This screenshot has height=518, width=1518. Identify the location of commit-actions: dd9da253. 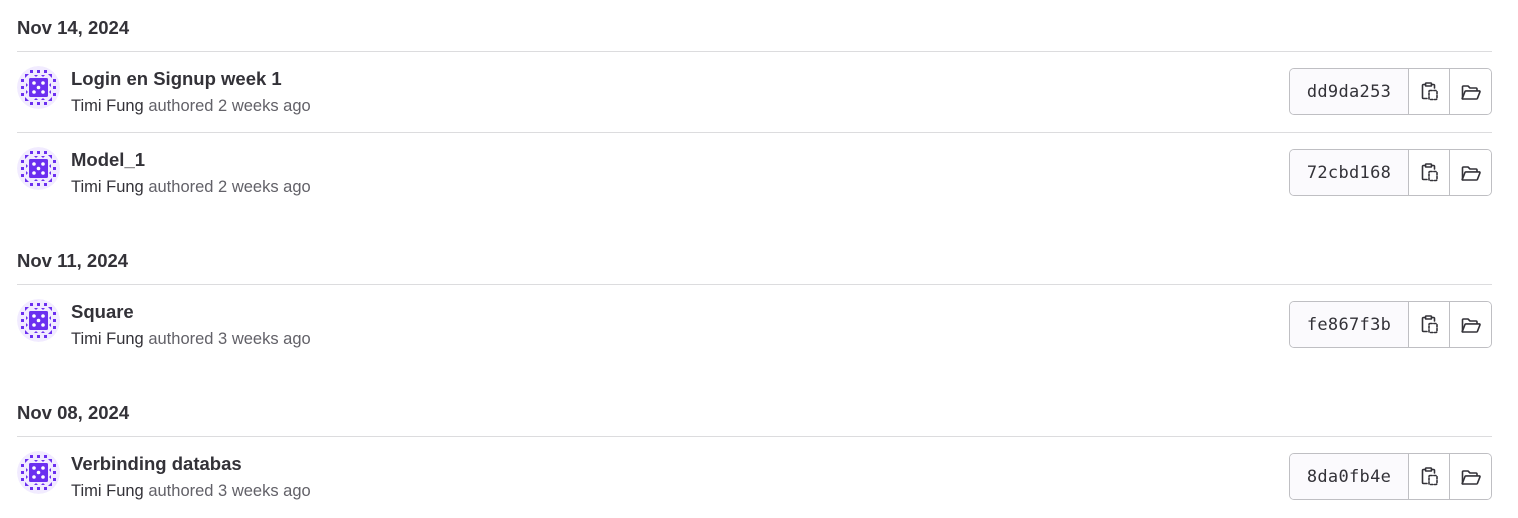
(1390, 91).